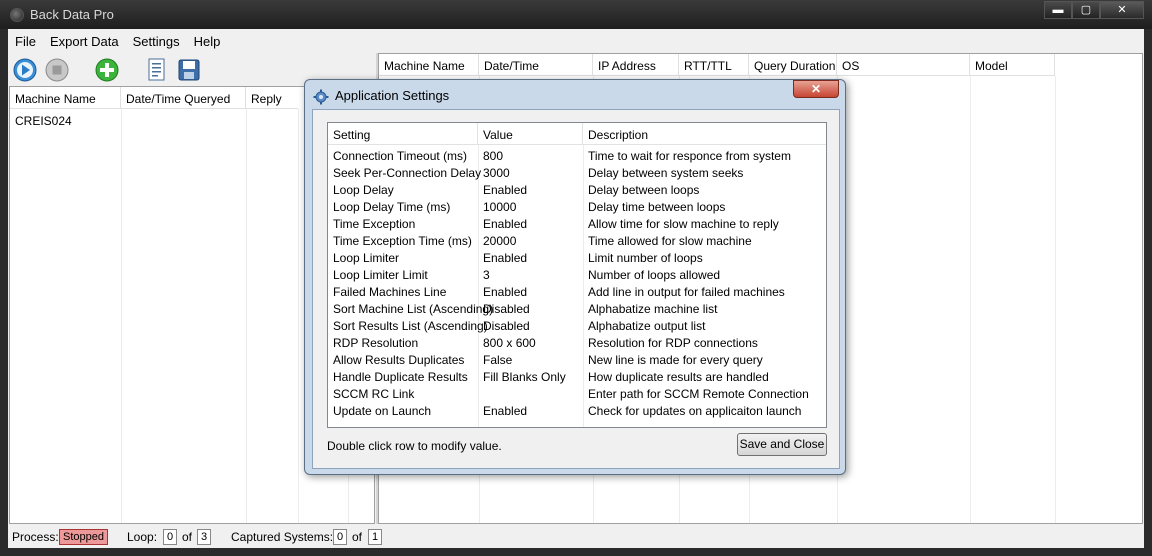 The width and height of the screenshot is (1152, 556). I want to click on setting-name: Loop Delay, so click(363, 190).